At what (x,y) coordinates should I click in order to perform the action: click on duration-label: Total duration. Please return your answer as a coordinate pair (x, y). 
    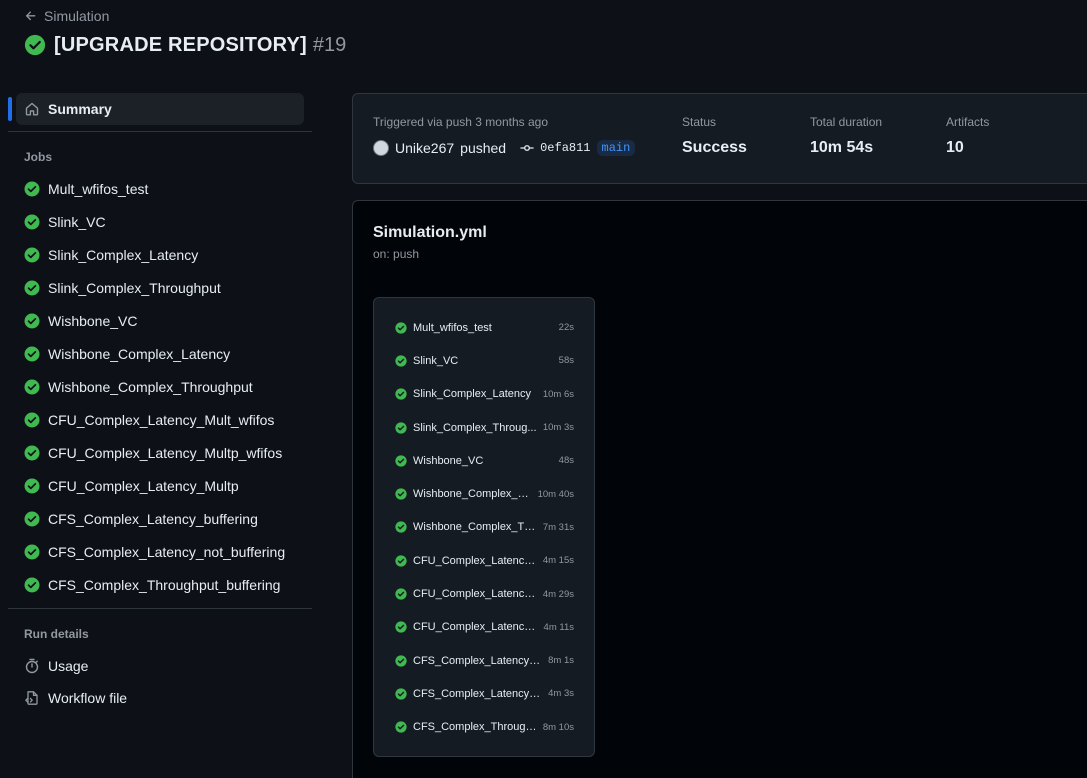
    Looking at the image, I should click on (846, 122).